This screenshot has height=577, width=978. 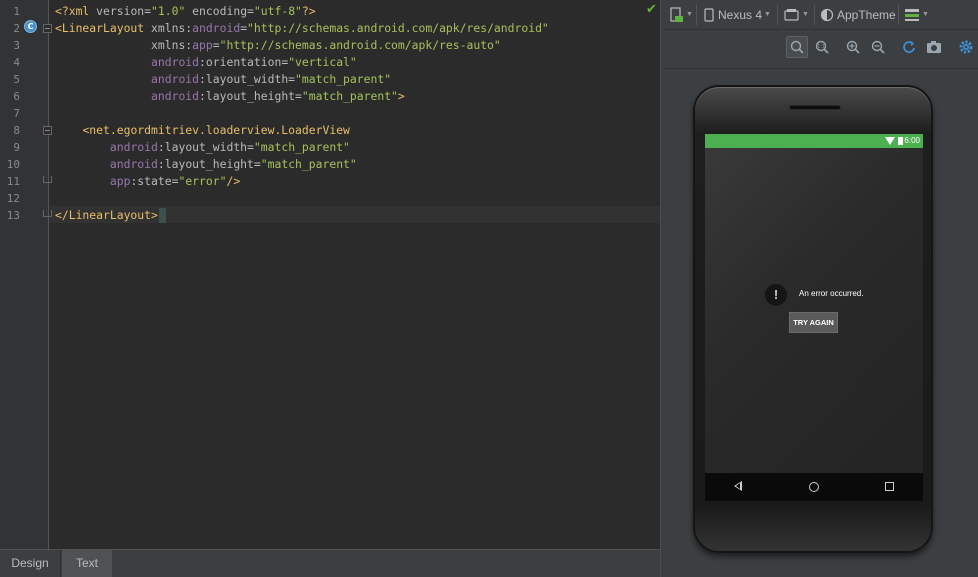 I want to click on code-line: 5 android:layout_width="match_parent", so click(x=330, y=79).